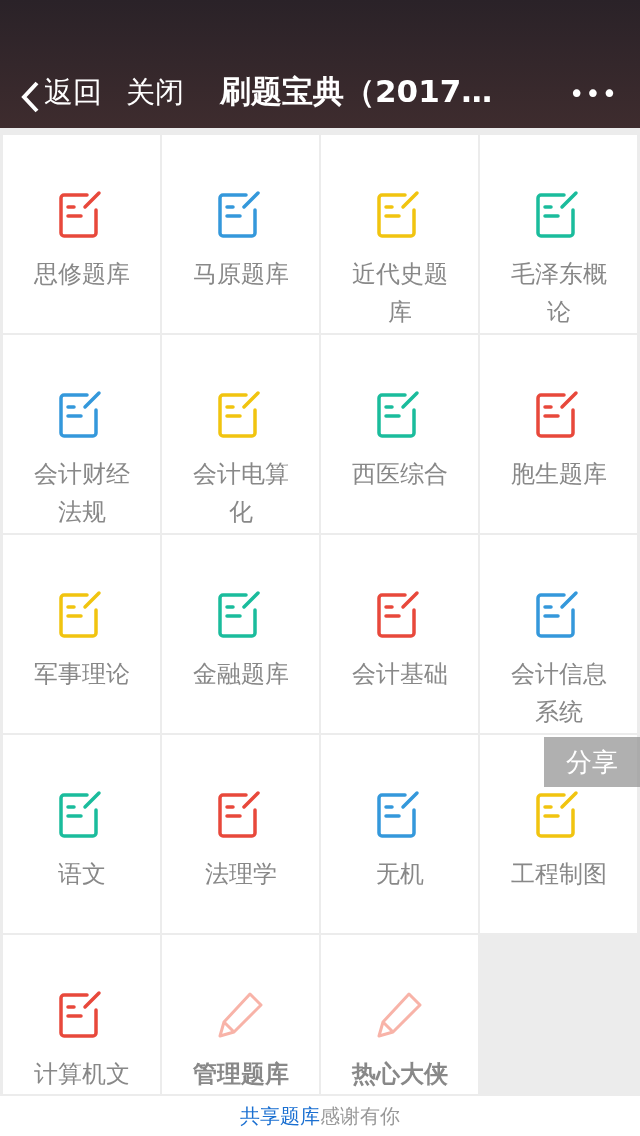  I want to click on subject-tile: 会计基础, so click(399, 634).